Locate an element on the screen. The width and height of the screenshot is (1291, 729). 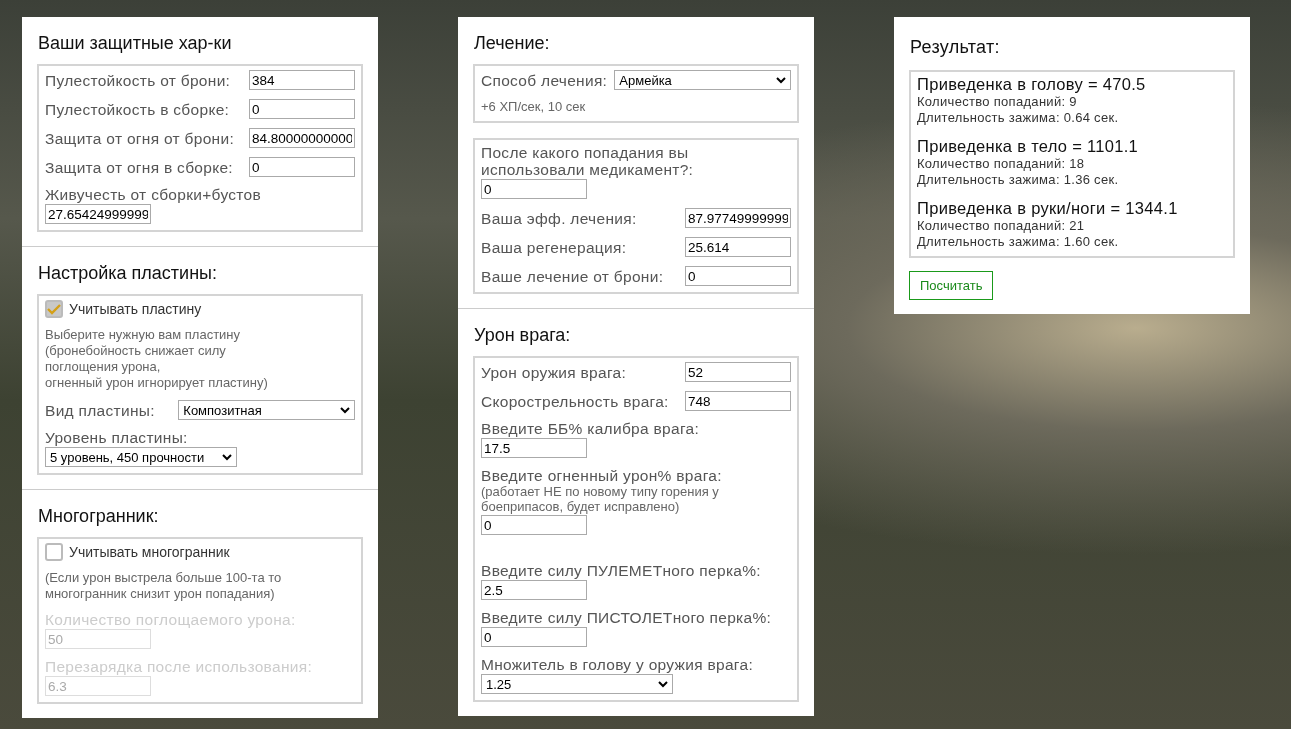
field-label: Ваша регенерация: is located at coordinates (554, 247).